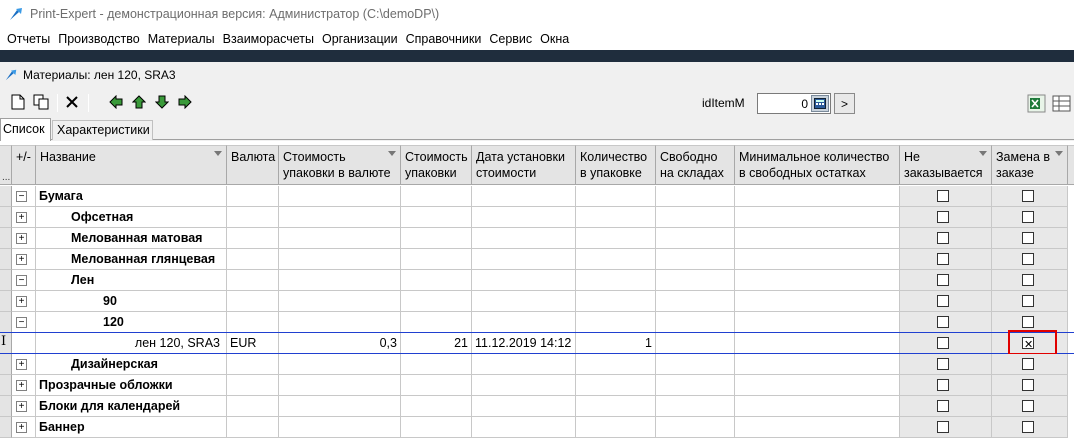 This screenshot has height=440, width=1074. I want to click on menu-directories: Справочники, so click(444, 39).